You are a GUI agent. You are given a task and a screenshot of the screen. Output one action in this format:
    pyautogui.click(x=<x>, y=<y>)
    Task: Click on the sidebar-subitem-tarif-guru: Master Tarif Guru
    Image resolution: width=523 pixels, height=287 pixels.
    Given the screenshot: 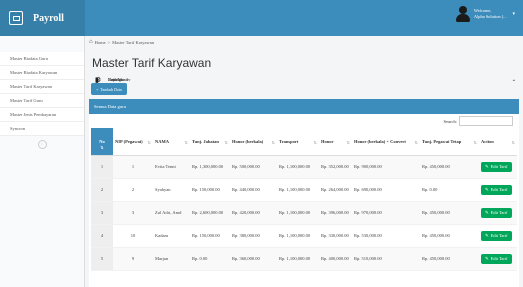 What is the action you would take?
    pyautogui.click(x=42, y=101)
    